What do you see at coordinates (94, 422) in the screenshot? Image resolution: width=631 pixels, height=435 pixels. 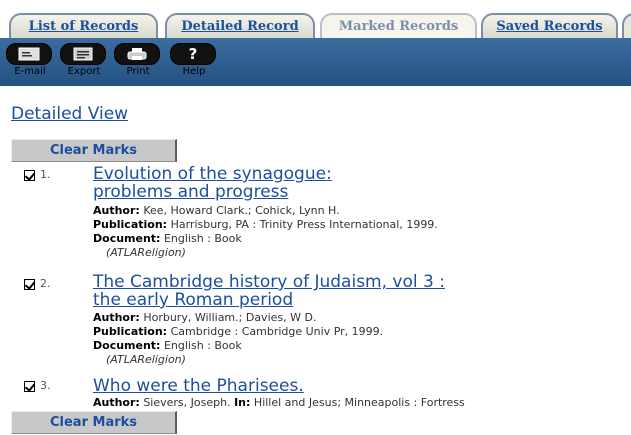 I see `clear-marks-button-bottom: Clear Marks` at bounding box center [94, 422].